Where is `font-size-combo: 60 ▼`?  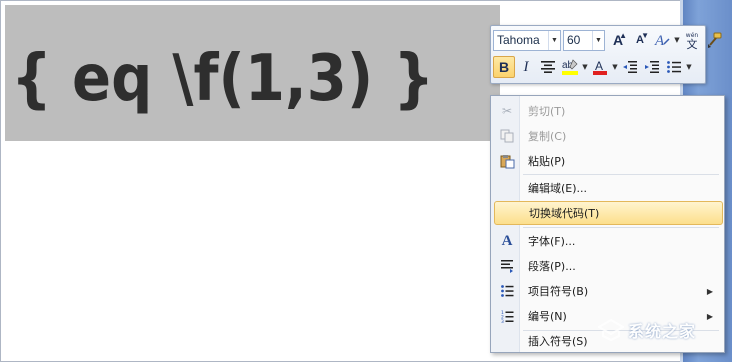
font-size-combo: 60 ▼ is located at coordinates (584, 40).